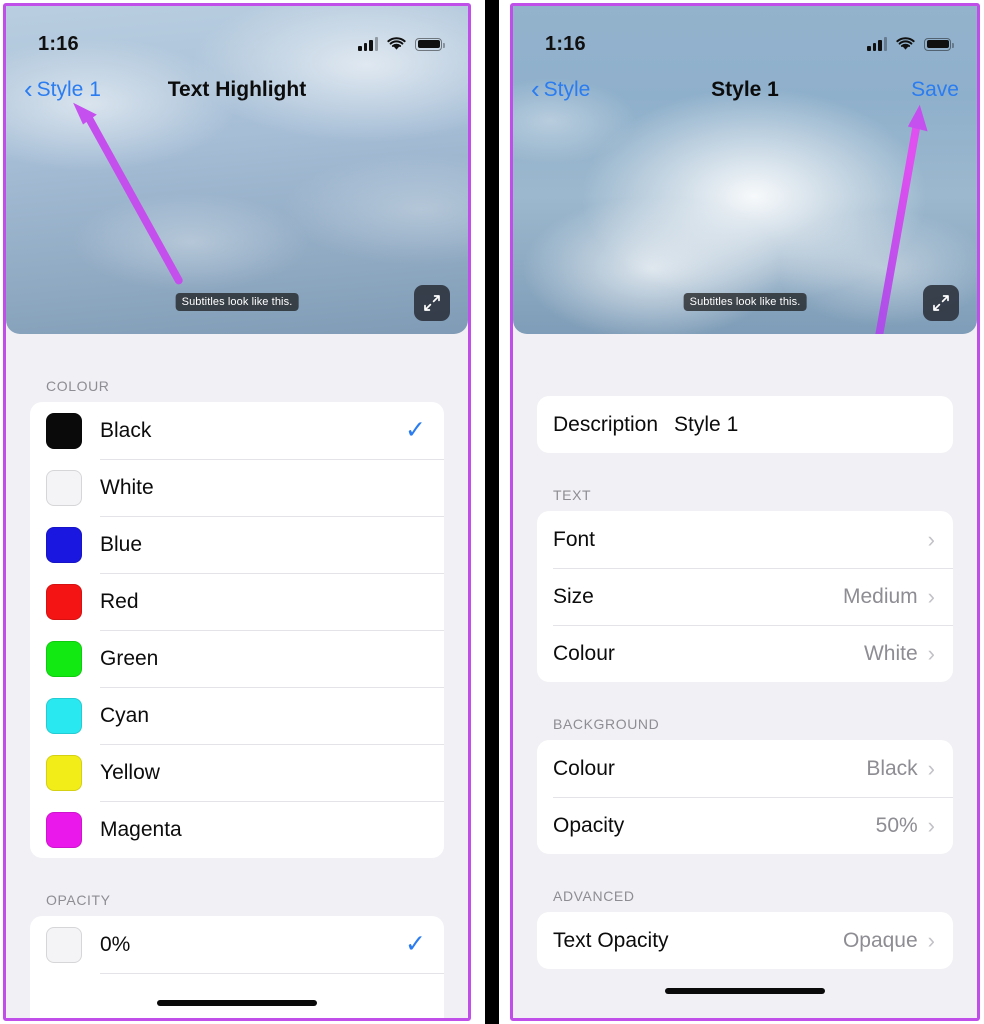 Image resolution: width=984 pixels, height=1024 pixels. Describe the element at coordinates (745, 653) in the screenshot. I see `setting-row-text-colour: Colour White ›` at that location.